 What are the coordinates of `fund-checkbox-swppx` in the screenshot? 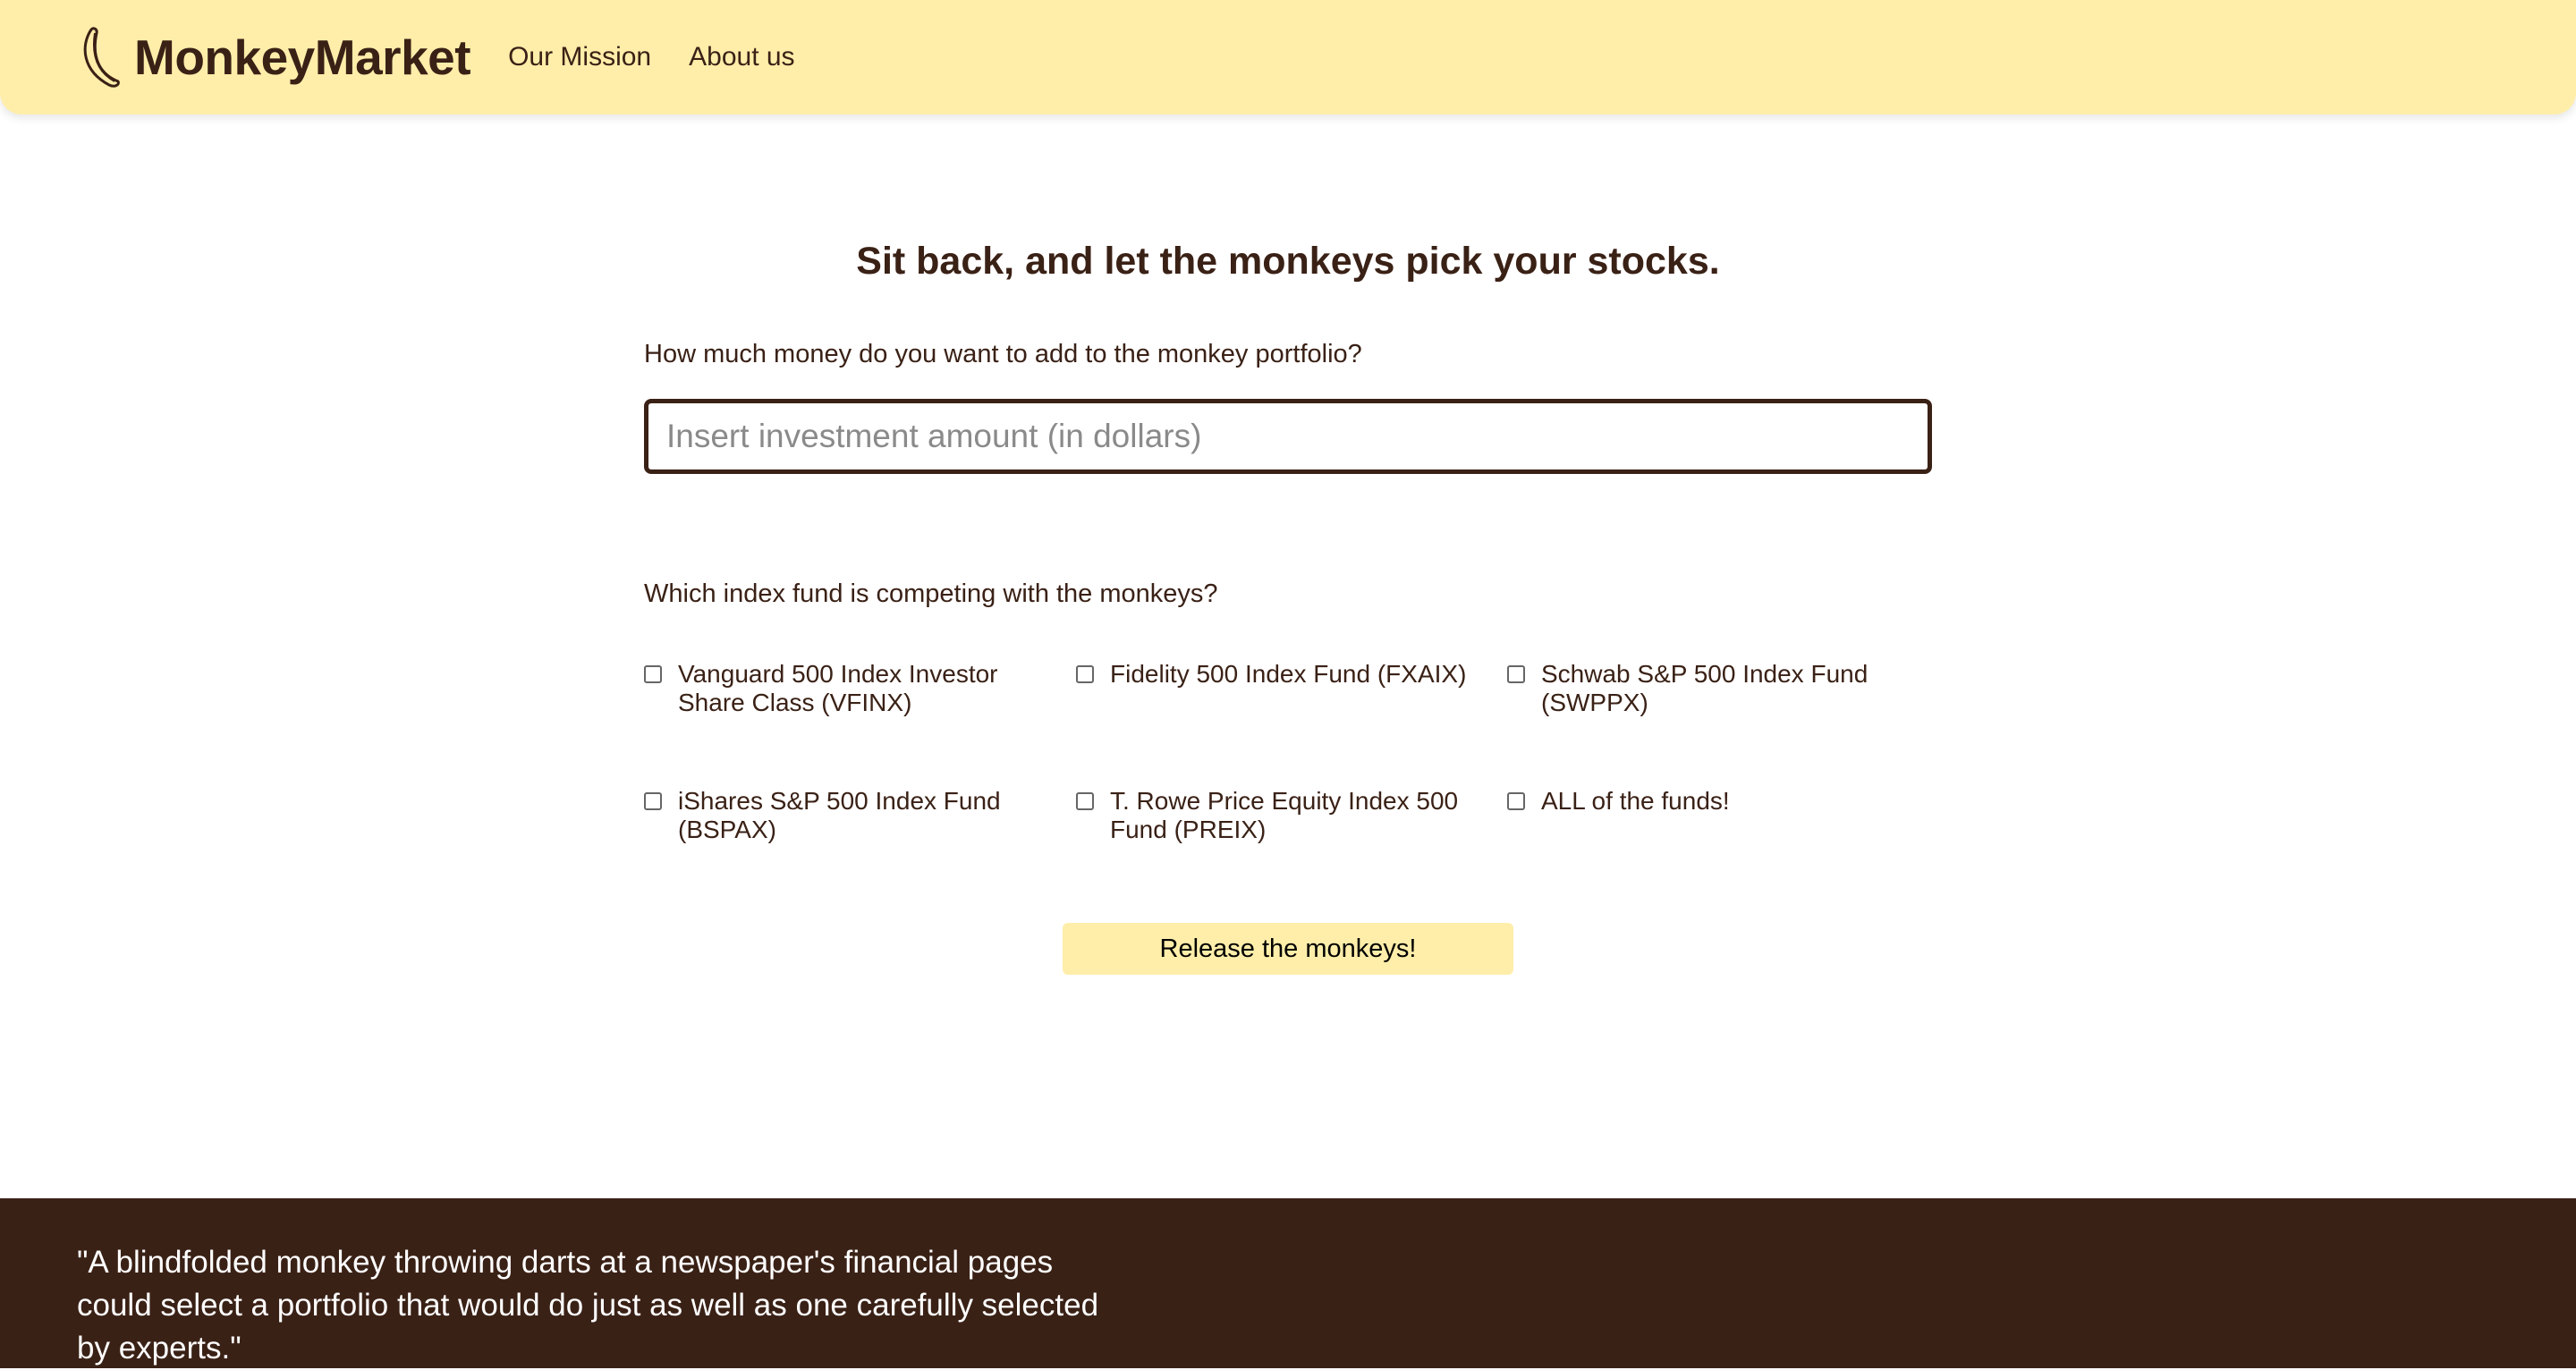 It's located at (1516, 674).